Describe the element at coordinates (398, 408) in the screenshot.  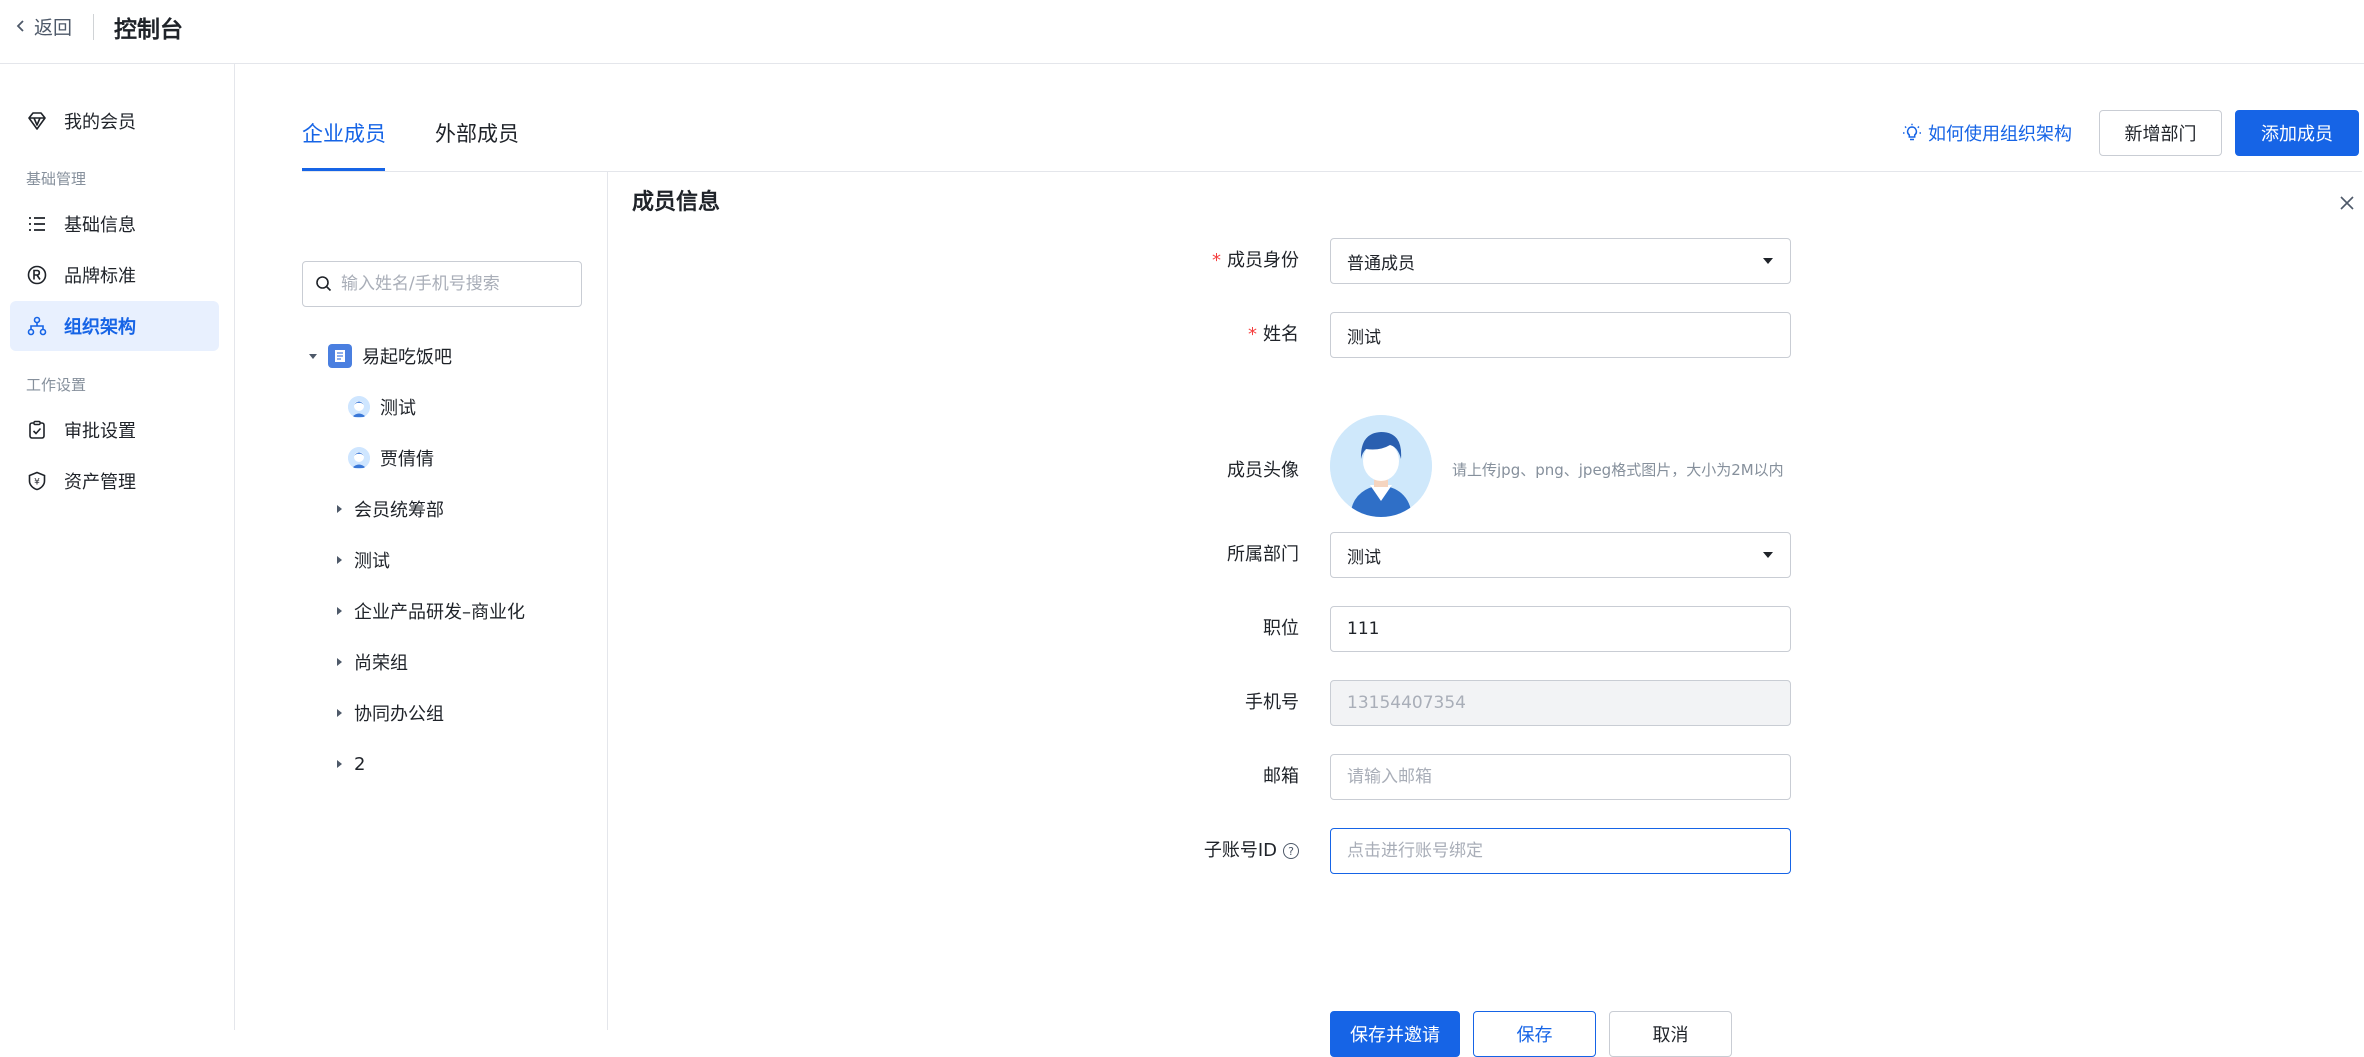
I see `tree-member-label: 测试` at that location.